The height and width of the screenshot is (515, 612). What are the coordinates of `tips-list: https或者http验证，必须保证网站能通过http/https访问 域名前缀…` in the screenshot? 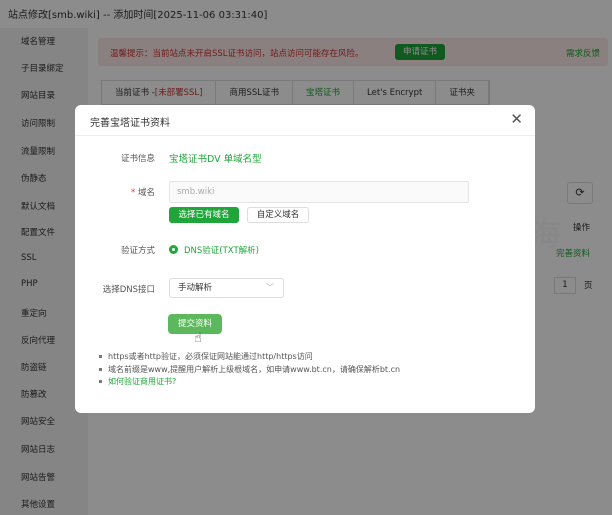 It's located at (249, 370).